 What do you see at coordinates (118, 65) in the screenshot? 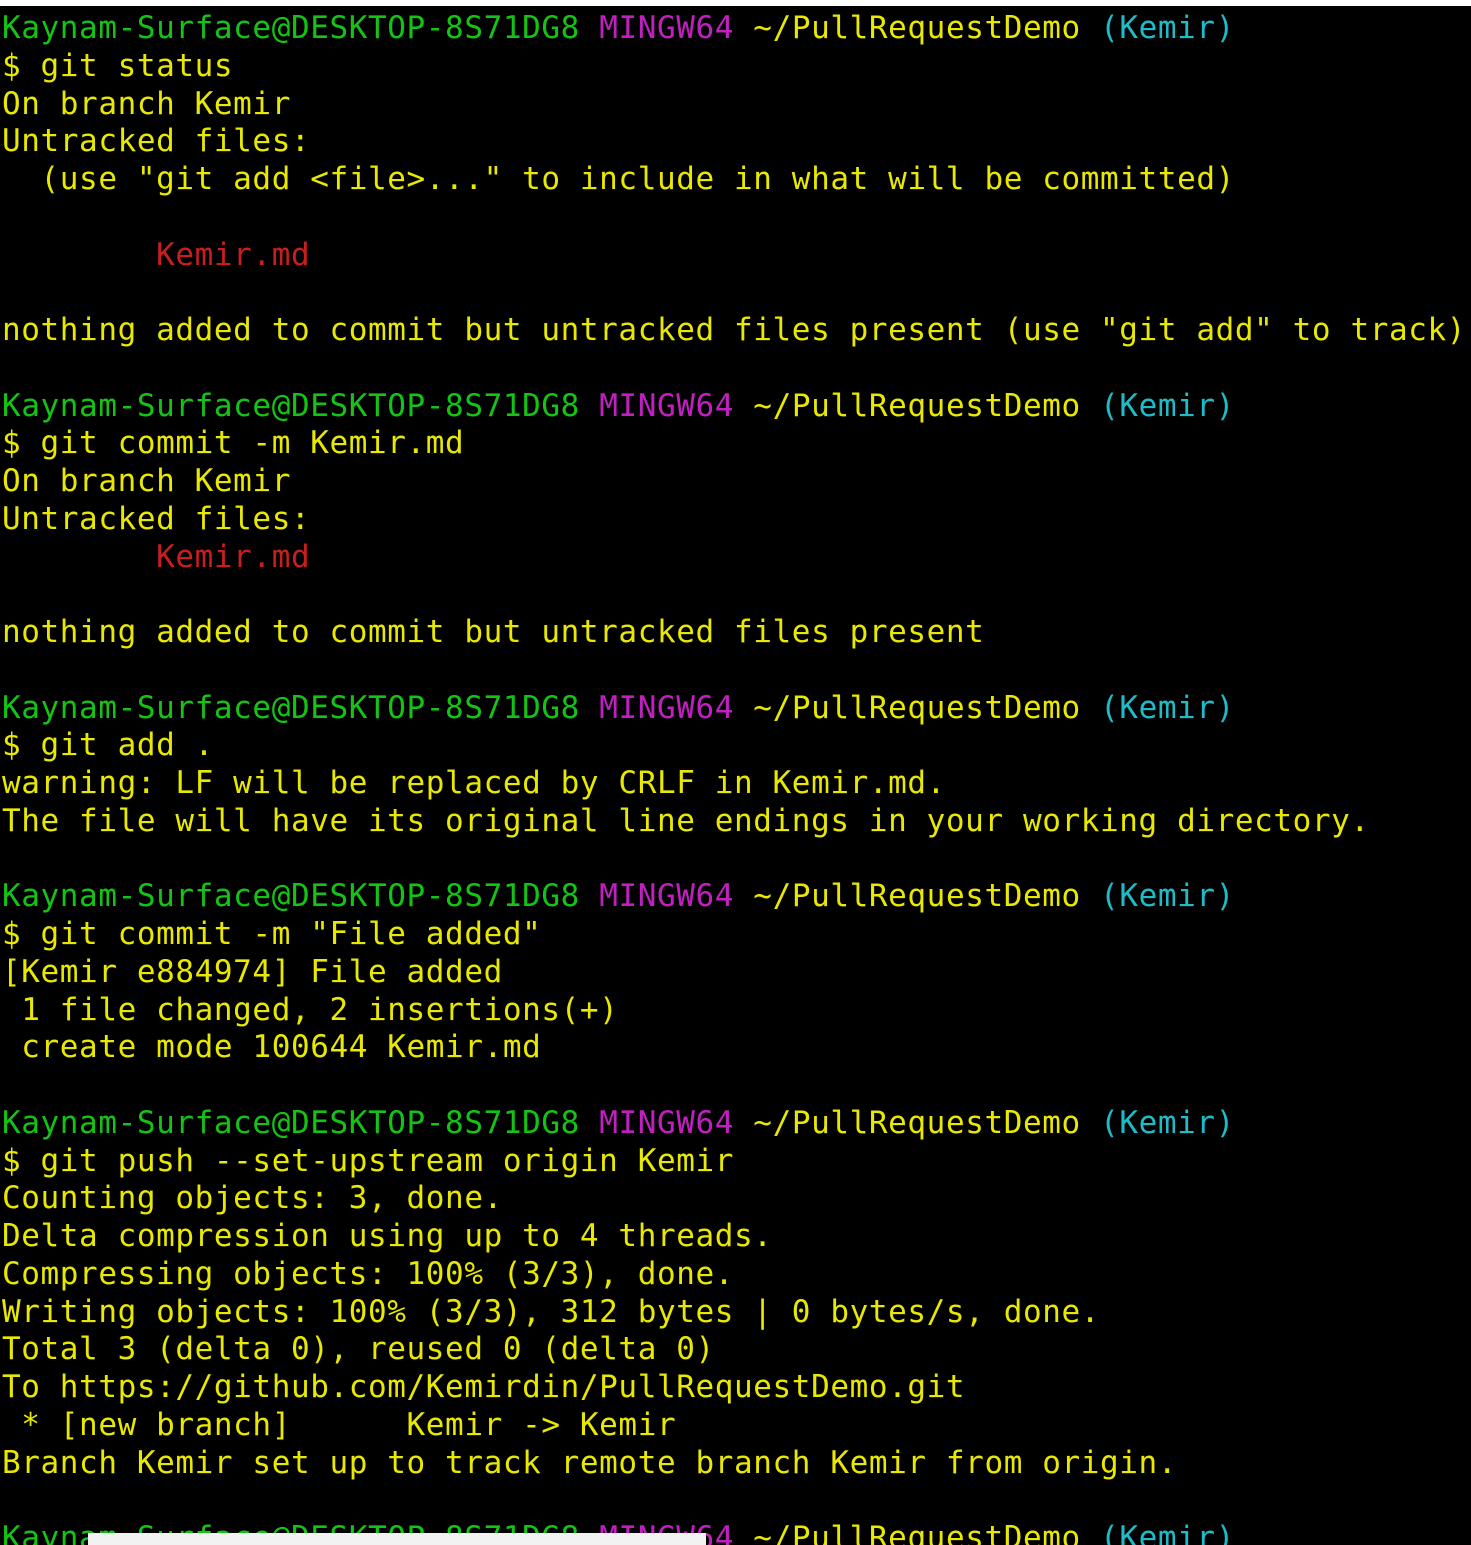
I see `command-text: $ git status` at bounding box center [118, 65].